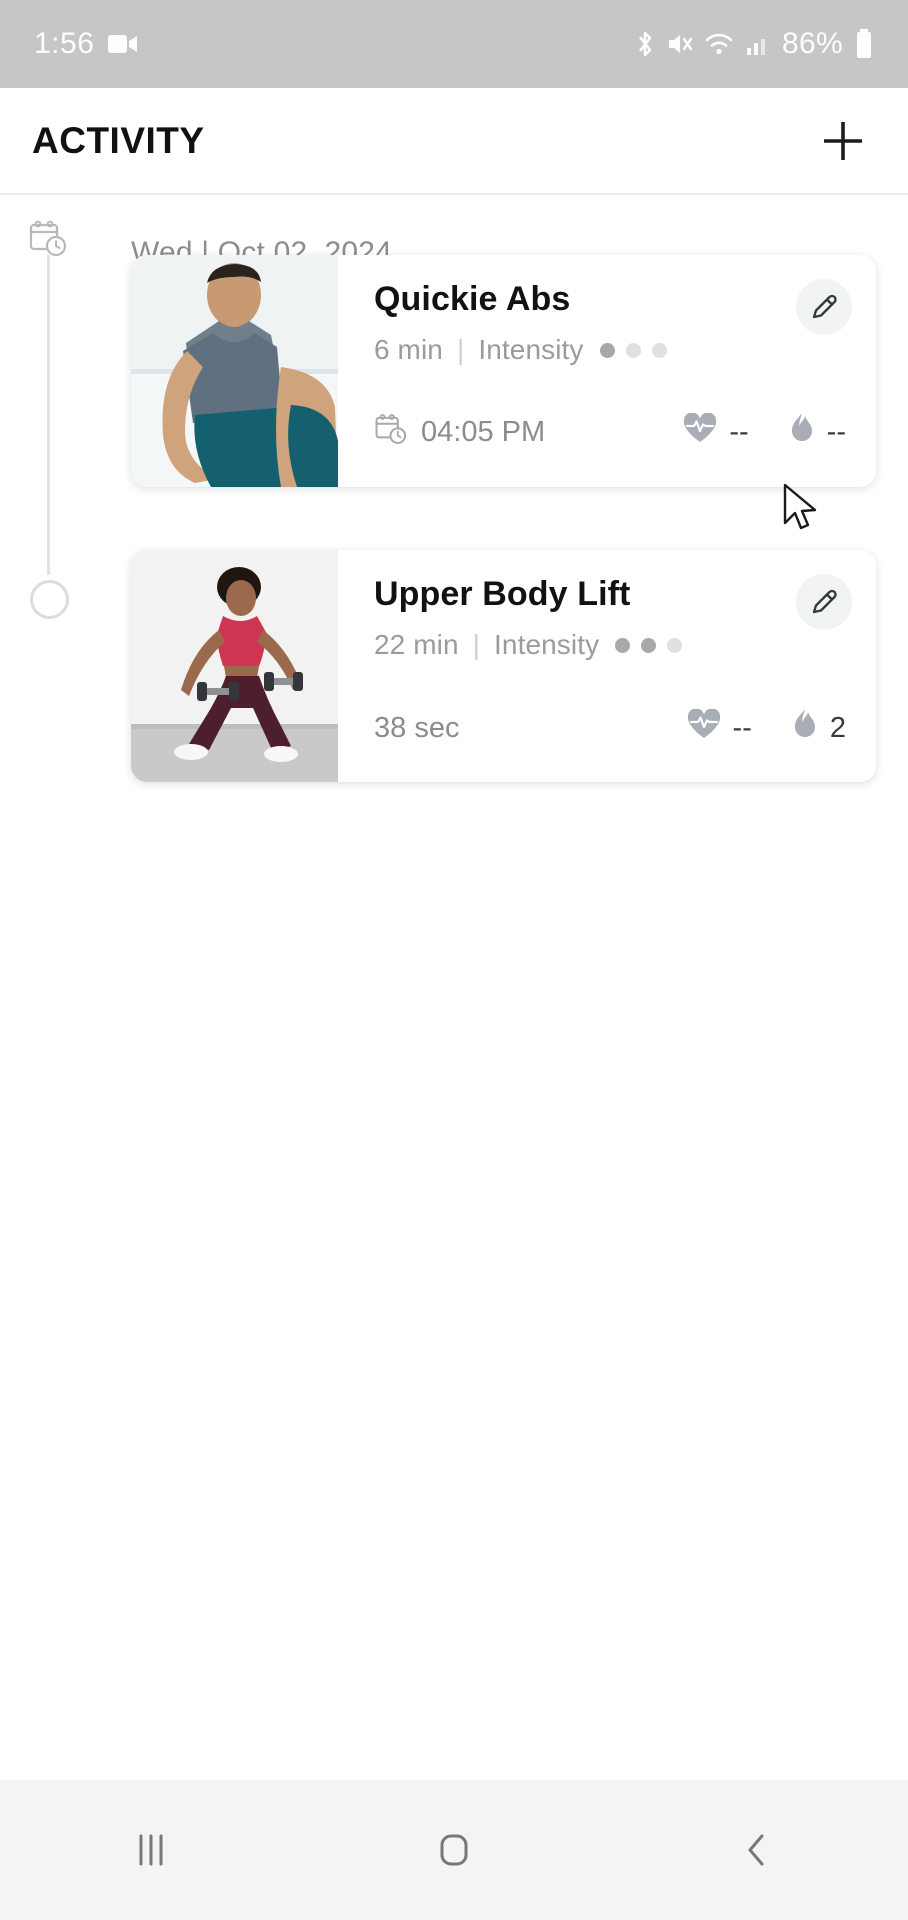  I want to click on status-bar: 1:56 86%, so click(454, 44).